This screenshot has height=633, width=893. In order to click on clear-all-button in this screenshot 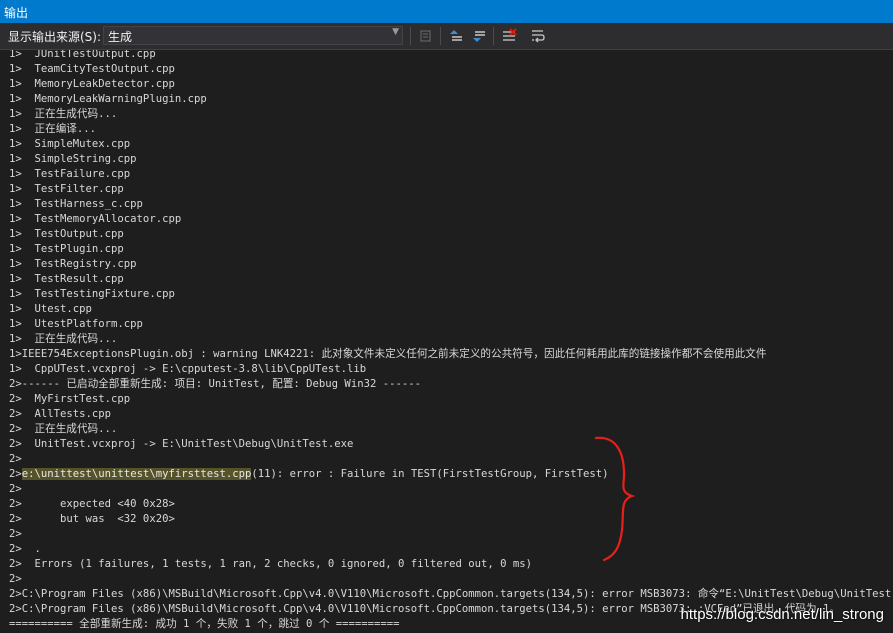, I will do `click(509, 36)`.